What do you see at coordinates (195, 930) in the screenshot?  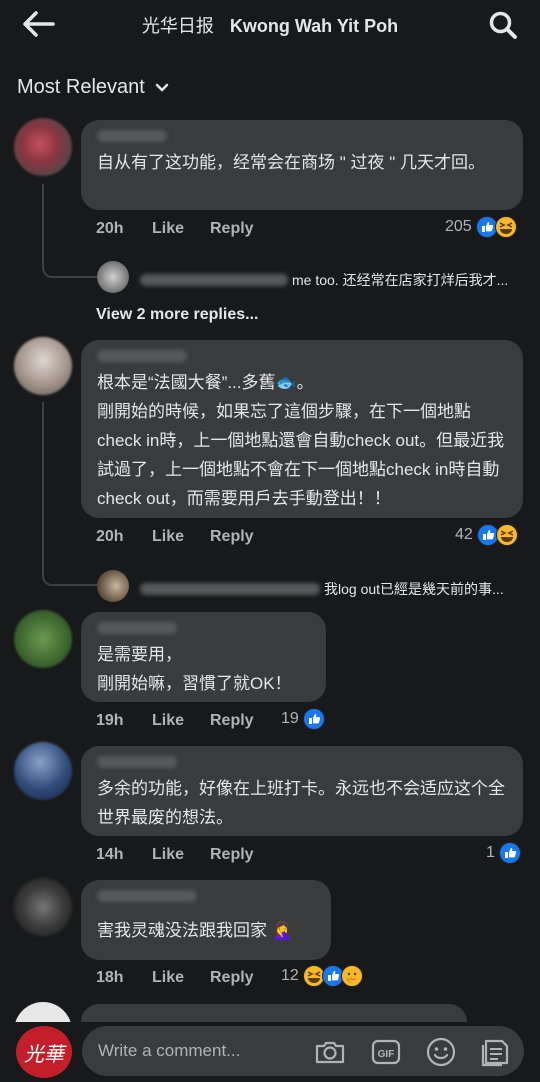 I see `comment-text: 害我灵魂没法跟我回家 🤦‍♀️` at bounding box center [195, 930].